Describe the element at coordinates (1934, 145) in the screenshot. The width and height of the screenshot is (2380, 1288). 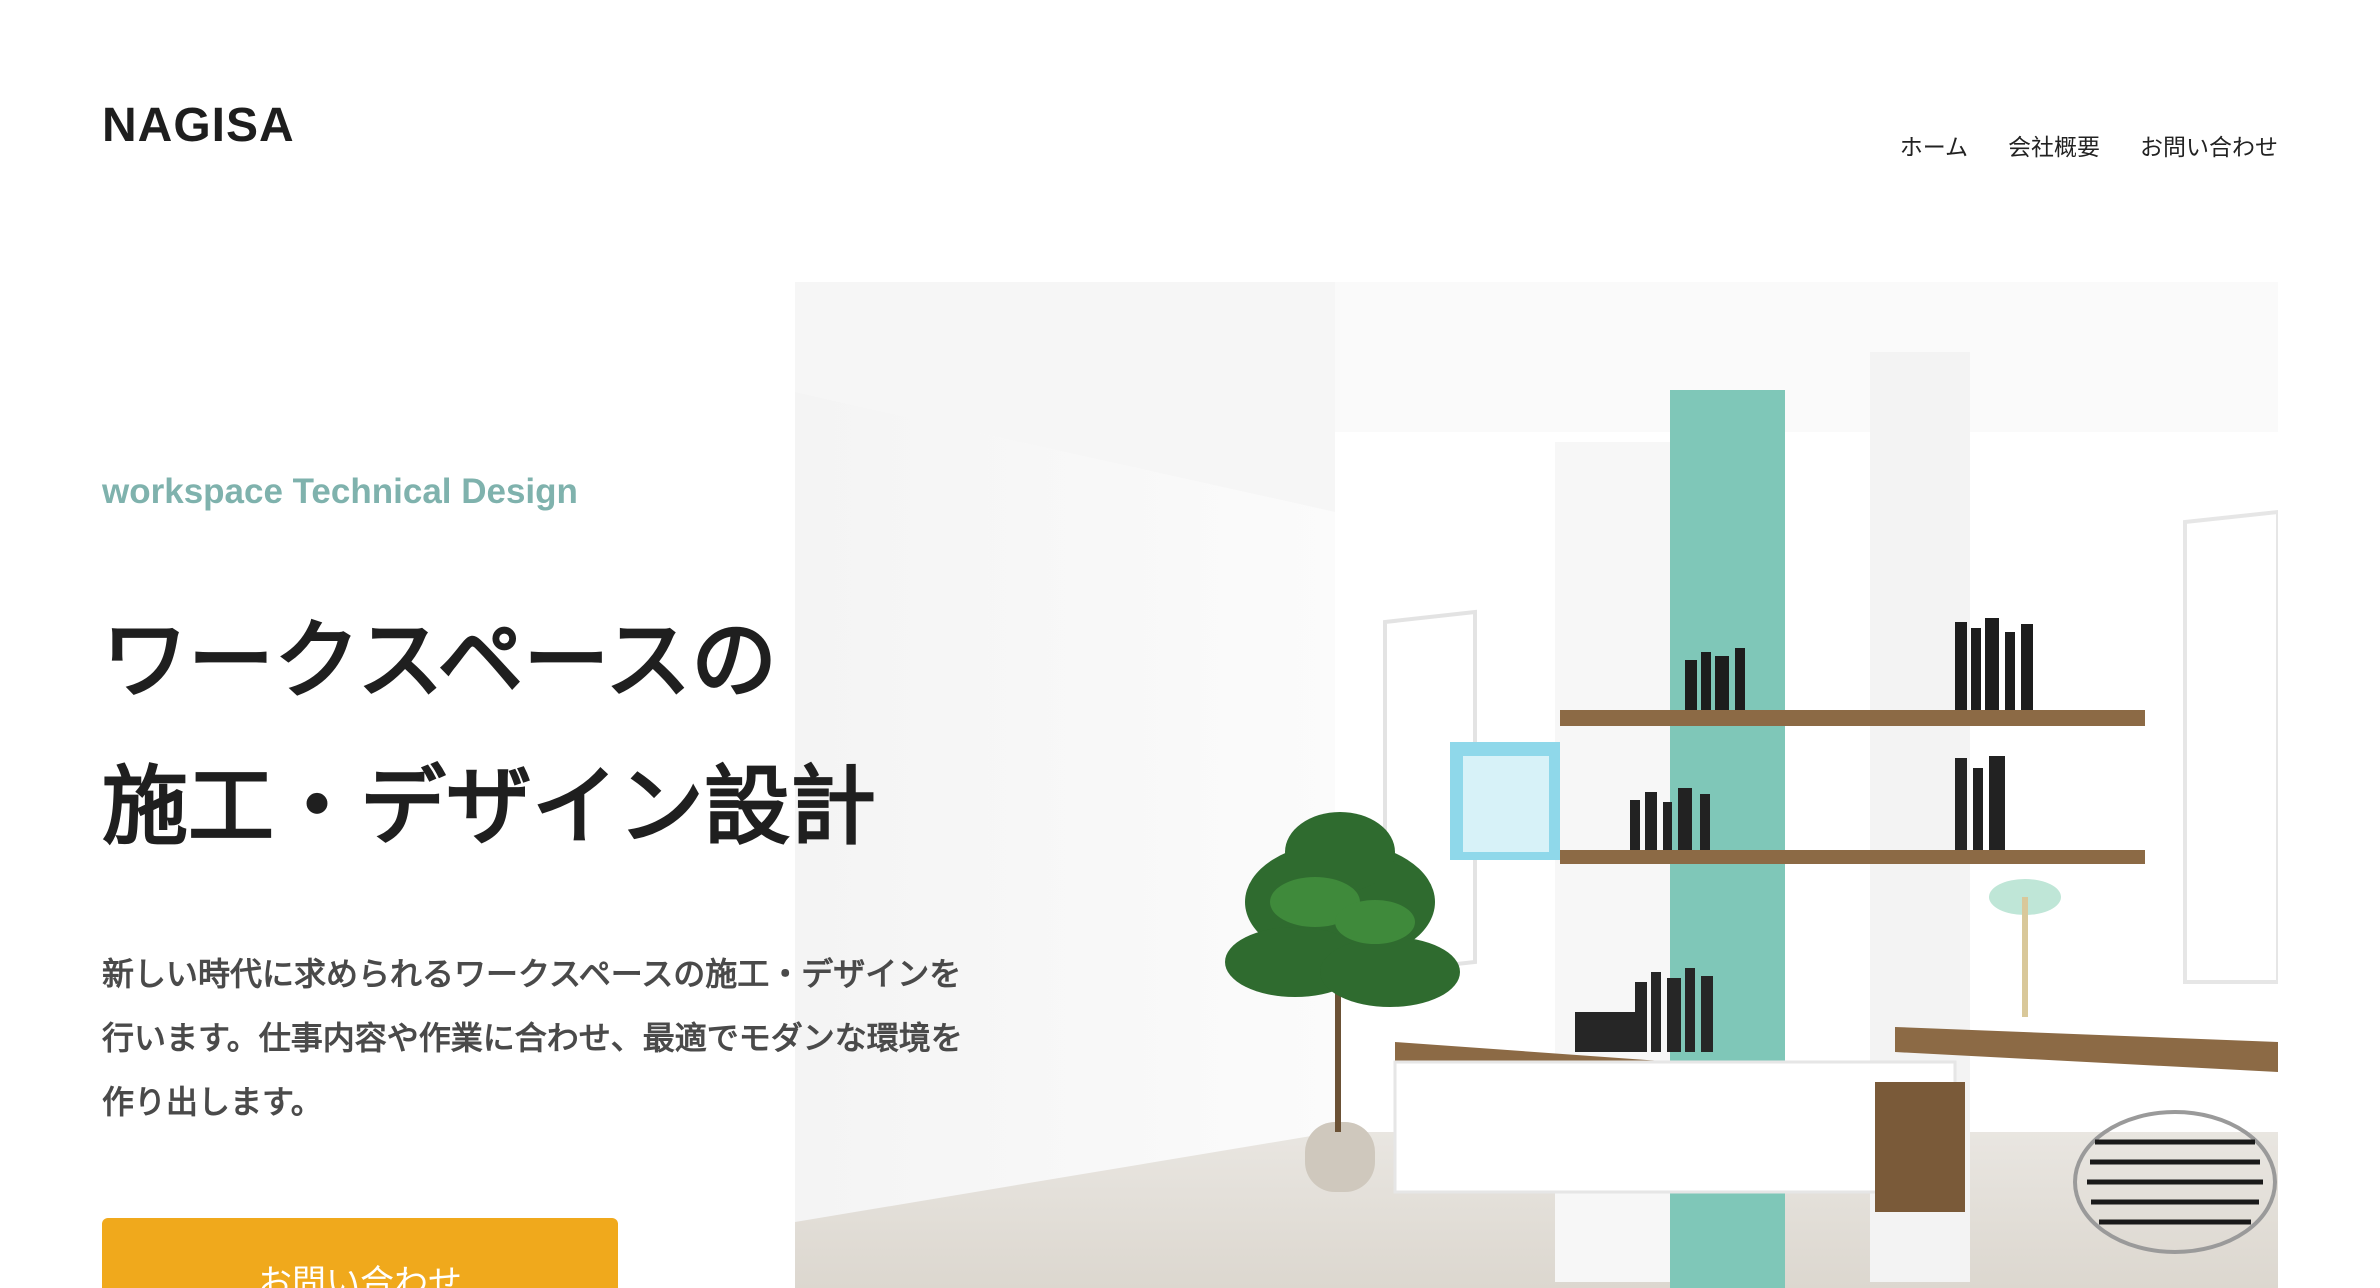
I see `nav-item-home: ホーム` at that location.